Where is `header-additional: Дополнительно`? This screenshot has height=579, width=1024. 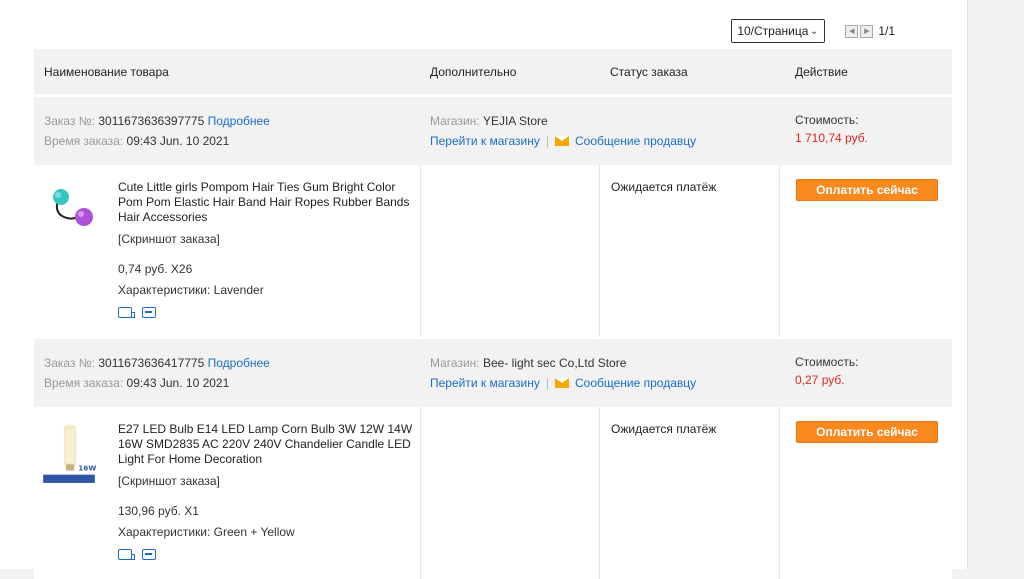
header-additional: Дополнительно is located at coordinates (473, 72).